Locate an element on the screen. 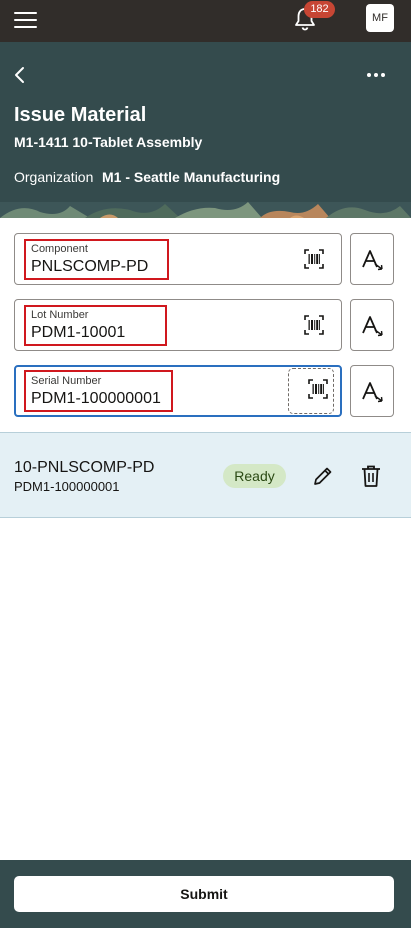  status-badge: Ready is located at coordinates (254, 476).